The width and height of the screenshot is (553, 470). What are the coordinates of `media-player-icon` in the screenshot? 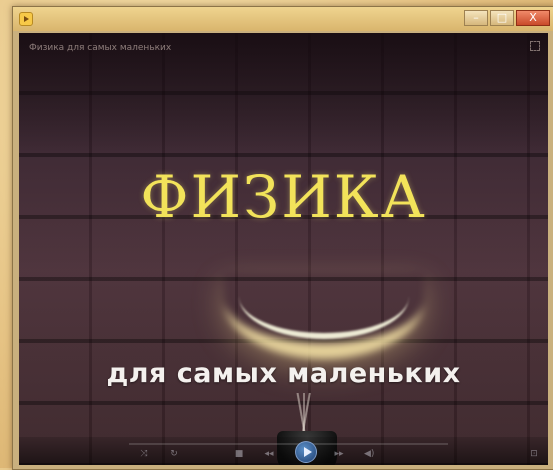 It's located at (26, 19).